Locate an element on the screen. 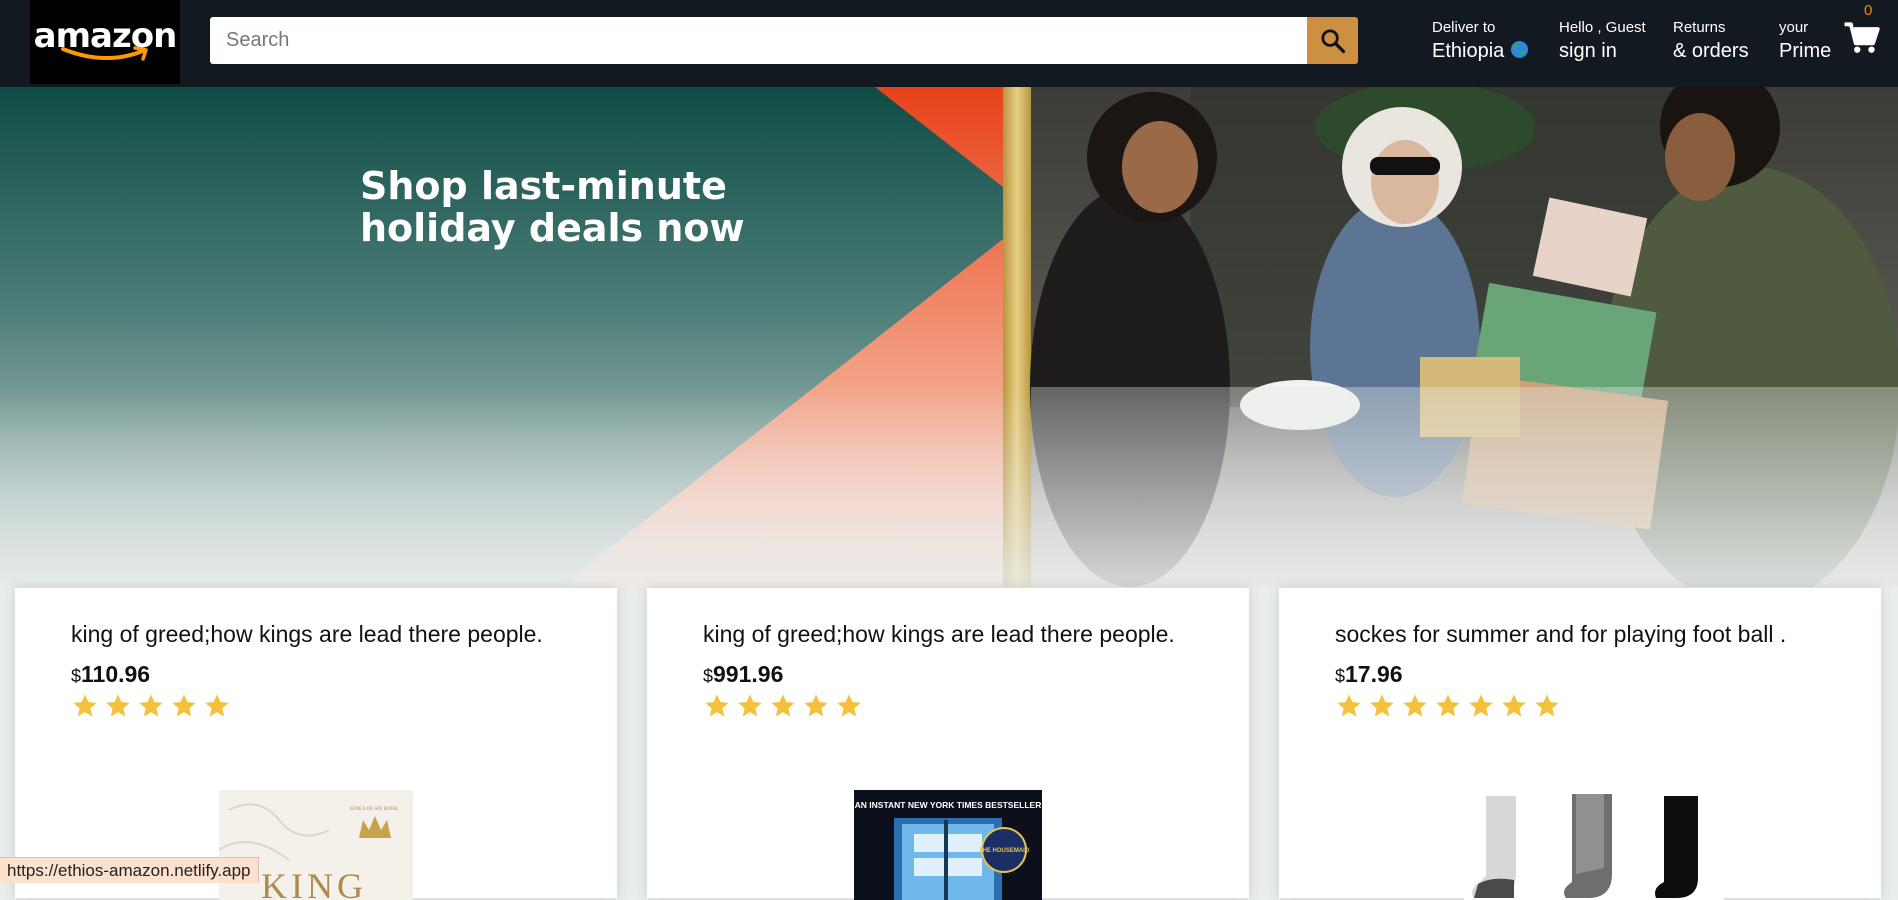 The width and height of the screenshot is (1898, 900). hero-title-line-1: Shop last-minute is located at coordinates (543, 186).